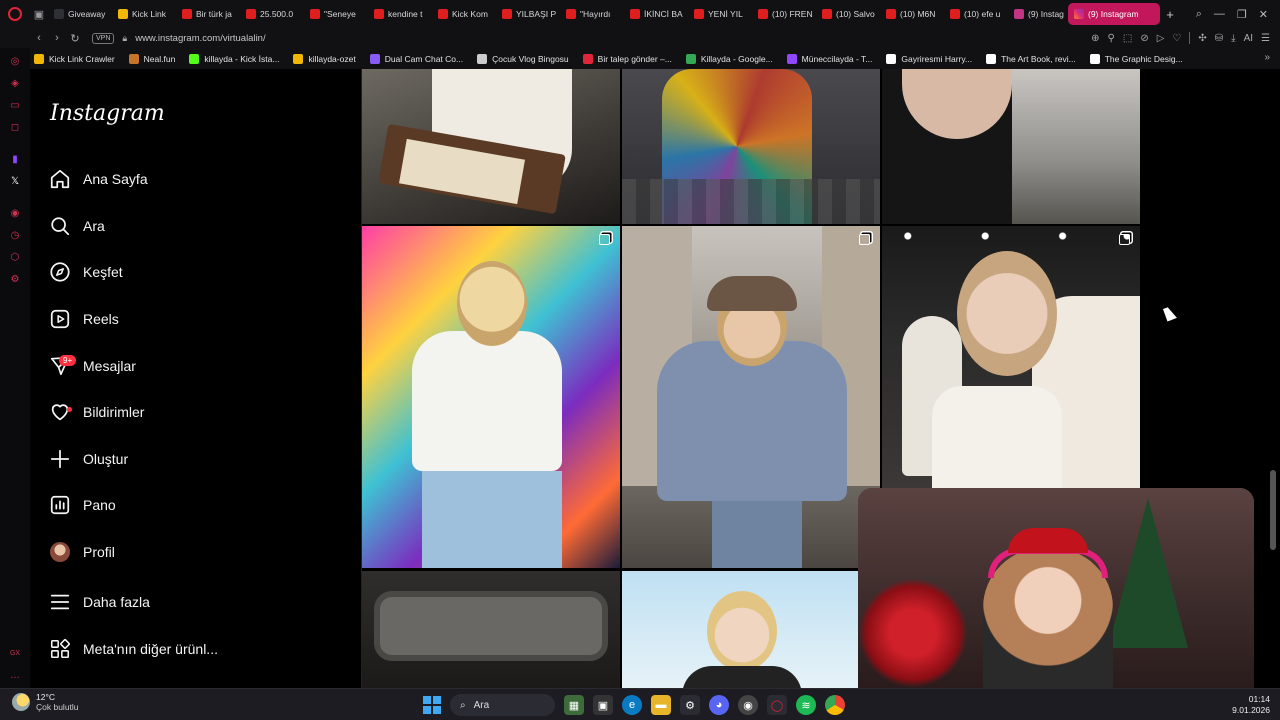 This screenshot has width=1280, height=720. What do you see at coordinates (15, 106) in the screenshot?
I see `messenger-sidebar-icon: ▭` at bounding box center [15, 106].